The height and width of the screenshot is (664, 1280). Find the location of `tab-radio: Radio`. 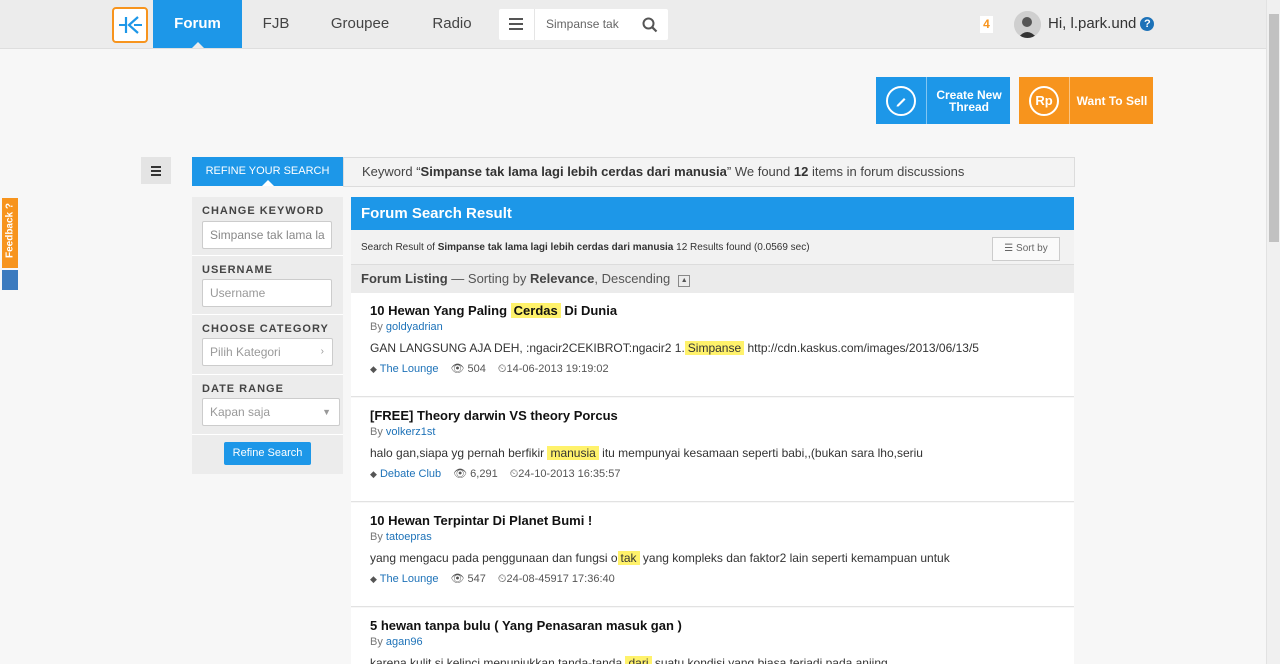

tab-radio: Radio is located at coordinates (452, 24).